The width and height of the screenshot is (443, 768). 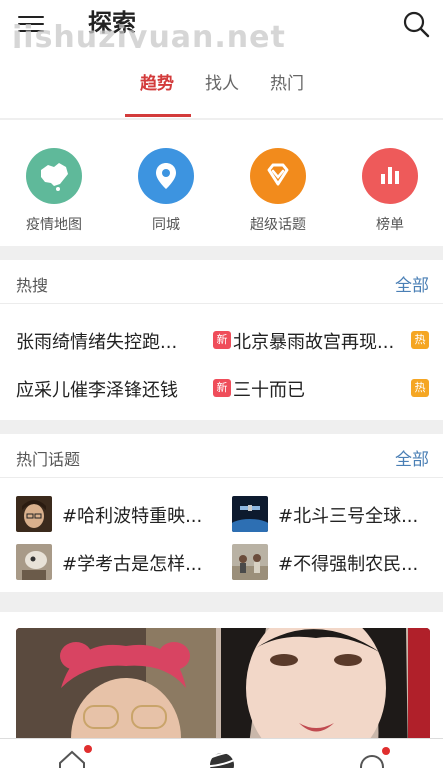 I want to click on hot-search-item: 三十而已 热, so click(x=331, y=389).